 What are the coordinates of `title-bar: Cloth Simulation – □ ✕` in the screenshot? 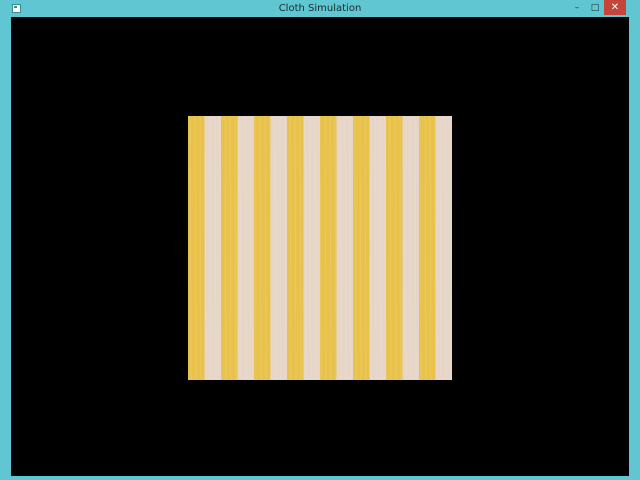 It's located at (320, 8).